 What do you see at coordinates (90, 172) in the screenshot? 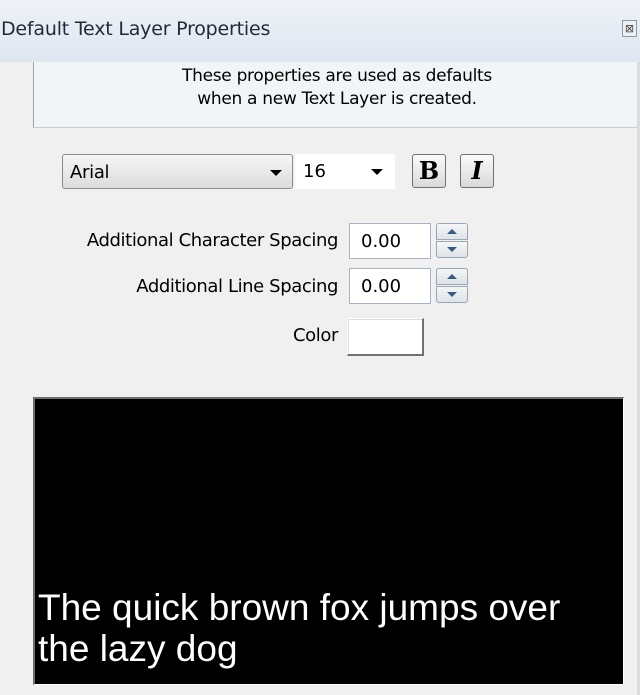
I see `font-family-value: Arial` at bounding box center [90, 172].